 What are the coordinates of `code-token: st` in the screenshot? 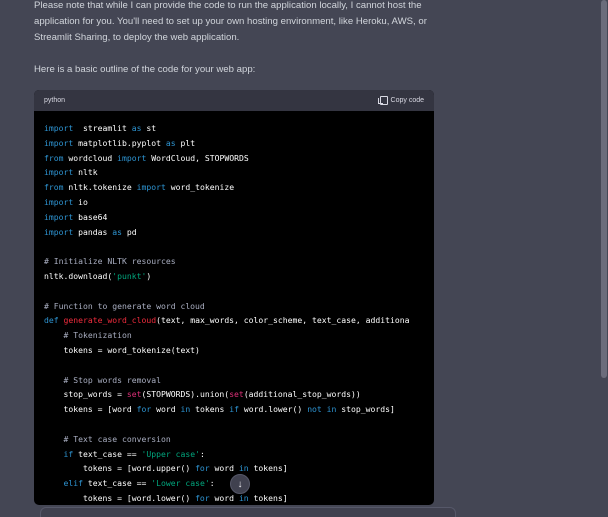 It's located at (149, 128).